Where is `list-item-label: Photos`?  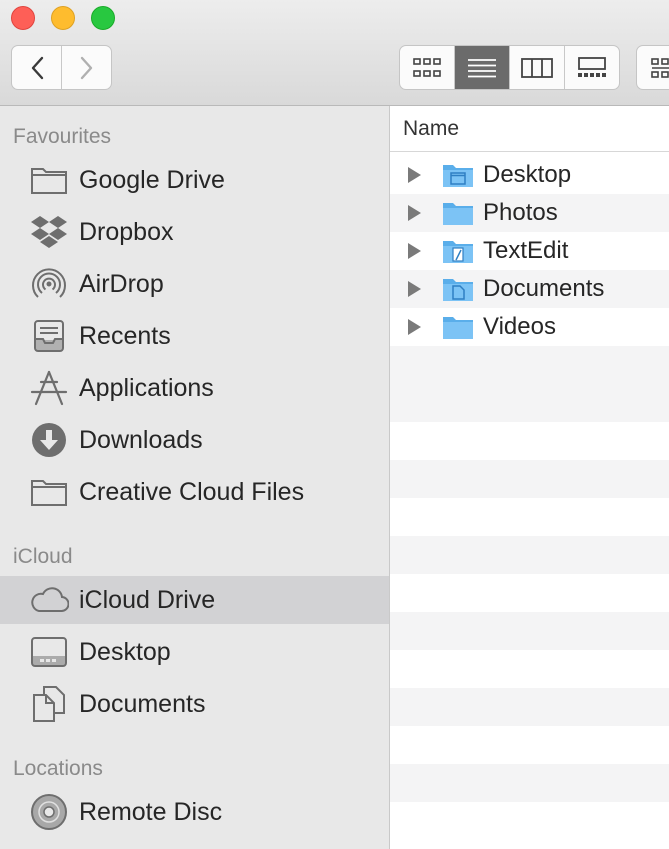
list-item-label: Photos is located at coordinates (520, 212).